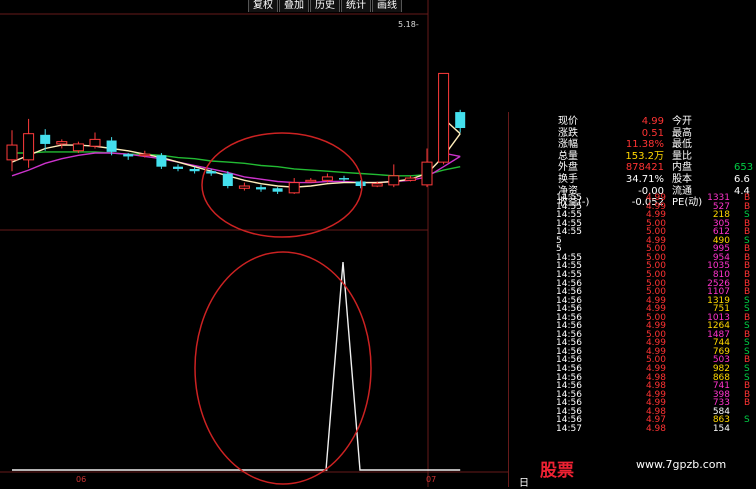 The image size is (756, 489). What do you see at coordinates (568, 133) in the screenshot?
I see `quote-label: 涨跌` at bounding box center [568, 133].